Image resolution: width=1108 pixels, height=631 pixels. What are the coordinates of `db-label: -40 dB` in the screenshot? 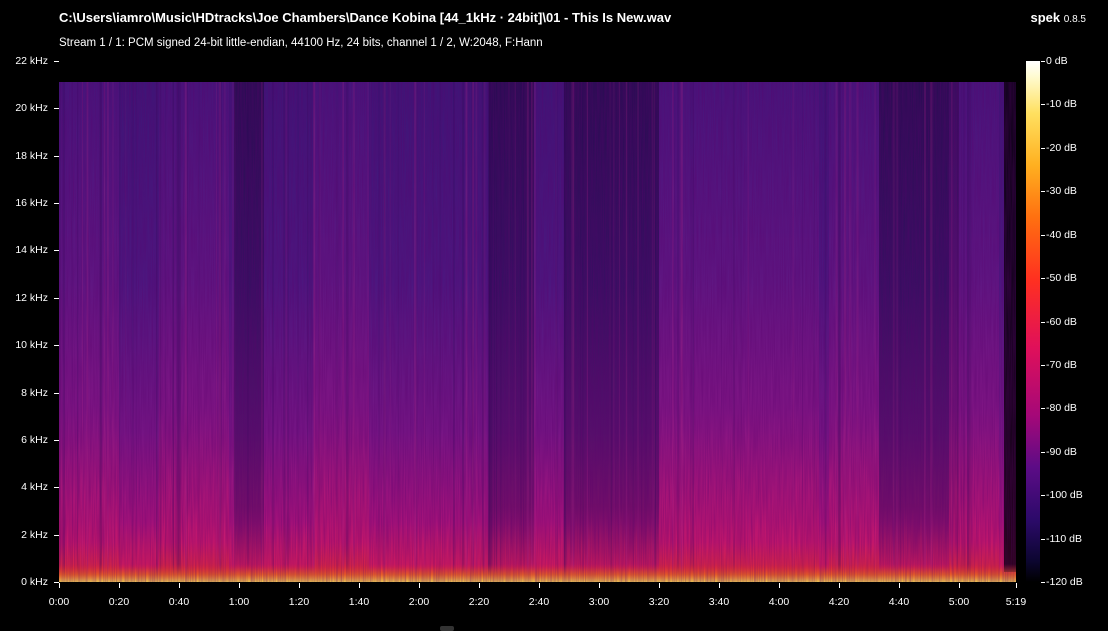 It's located at (1061, 234).